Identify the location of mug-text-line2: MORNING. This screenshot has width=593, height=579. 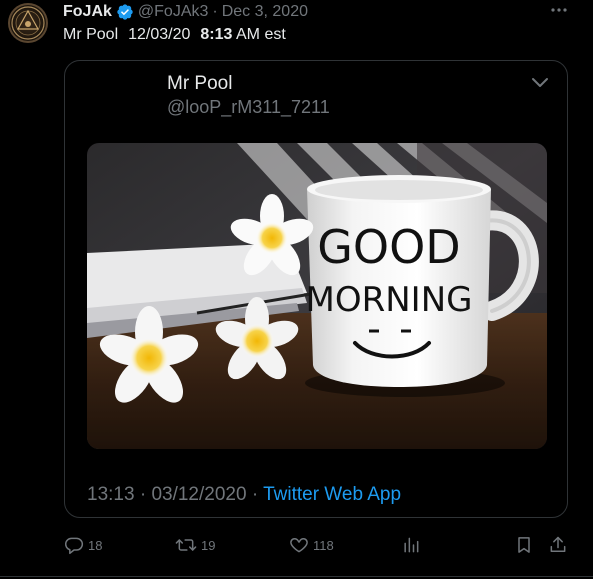
(389, 300).